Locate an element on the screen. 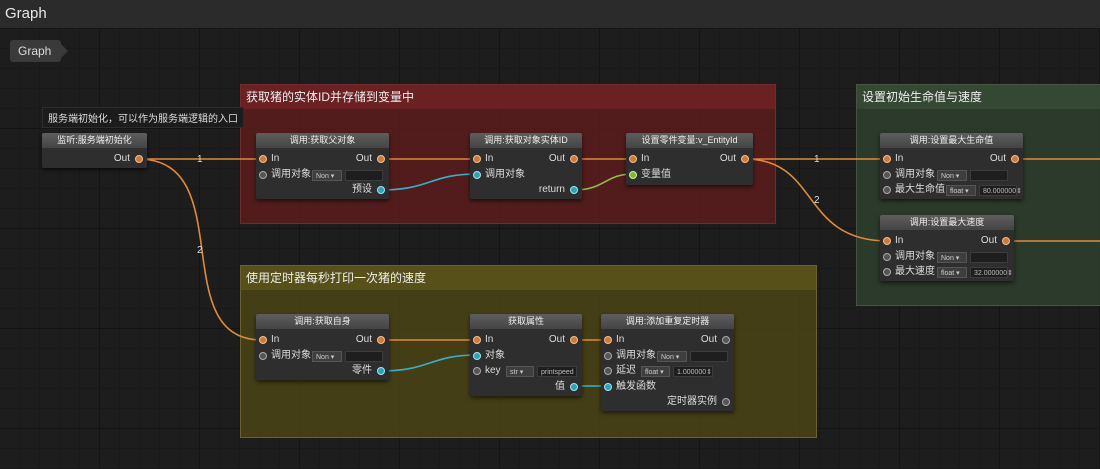 Image resolution: width=1100 pixels, height=469 pixels. pin-label: return is located at coordinates (551, 189).